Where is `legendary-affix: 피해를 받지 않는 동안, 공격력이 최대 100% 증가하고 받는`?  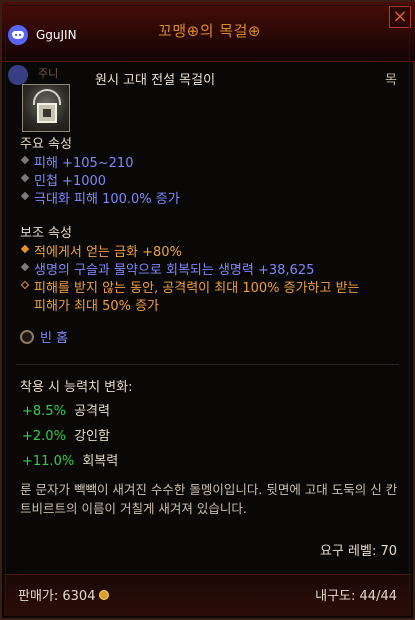 legendary-affix: 피해를 받지 않는 동안, 공격력이 최대 100% 증가하고 받는 is located at coordinates (190, 286).